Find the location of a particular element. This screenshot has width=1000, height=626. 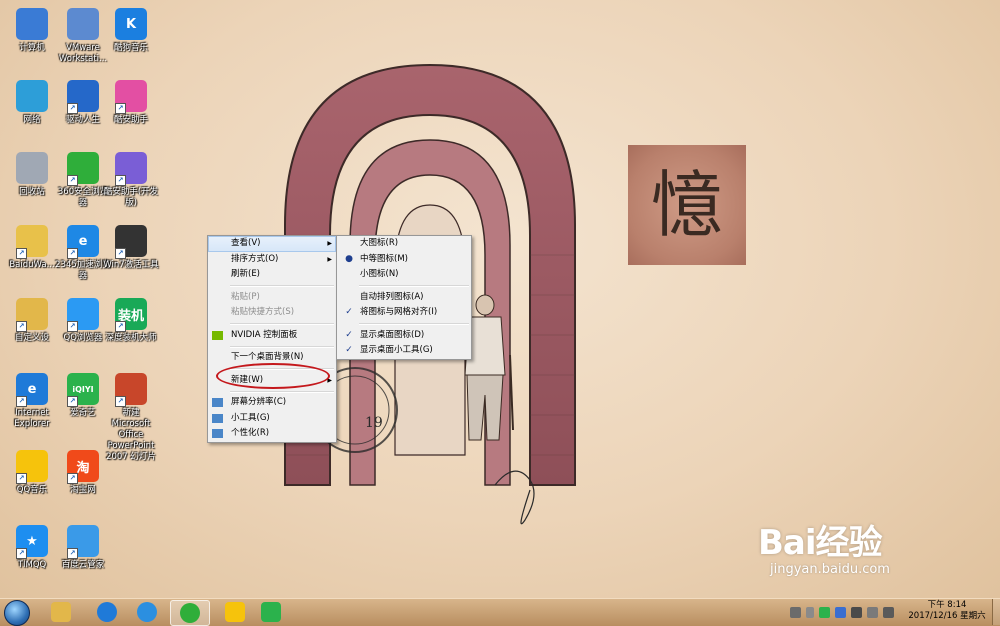

menu-item: 个性化(R) is located at coordinates (272, 434).